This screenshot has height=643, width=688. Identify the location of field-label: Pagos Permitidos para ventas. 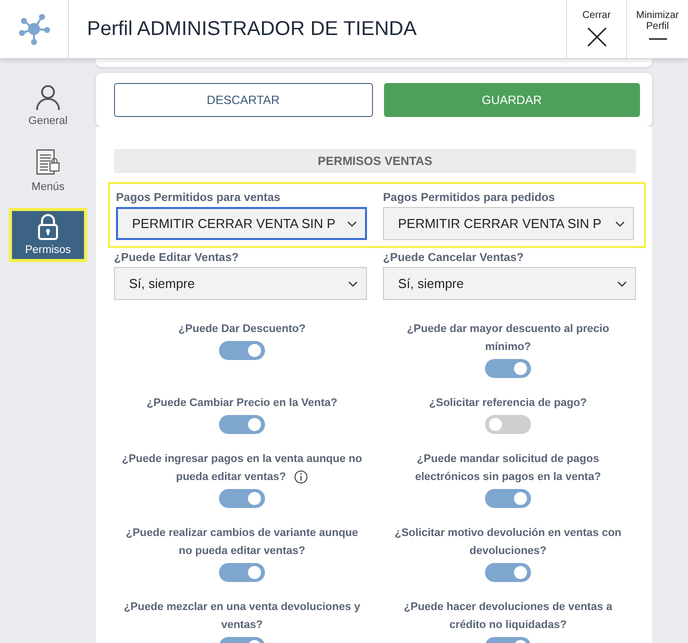
(199, 198).